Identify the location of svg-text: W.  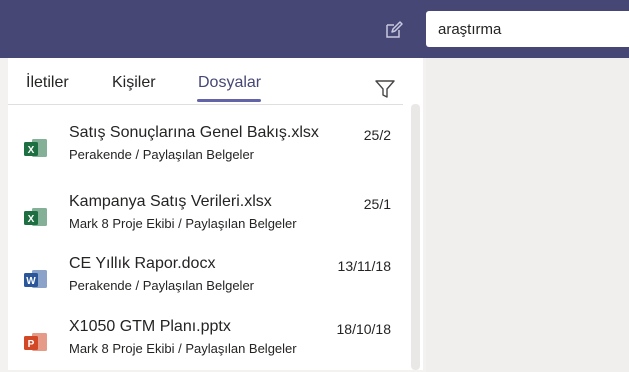
(31, 281).